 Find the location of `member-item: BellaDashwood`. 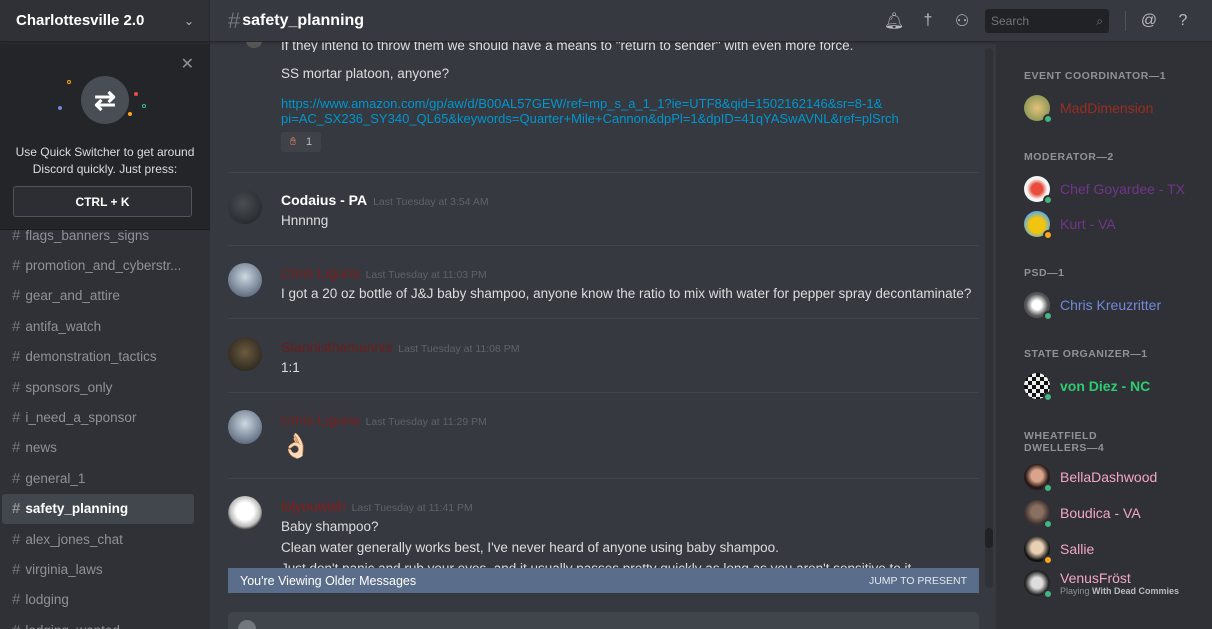

member-item: BellaDashwood is located at coordinates (1090, 478).